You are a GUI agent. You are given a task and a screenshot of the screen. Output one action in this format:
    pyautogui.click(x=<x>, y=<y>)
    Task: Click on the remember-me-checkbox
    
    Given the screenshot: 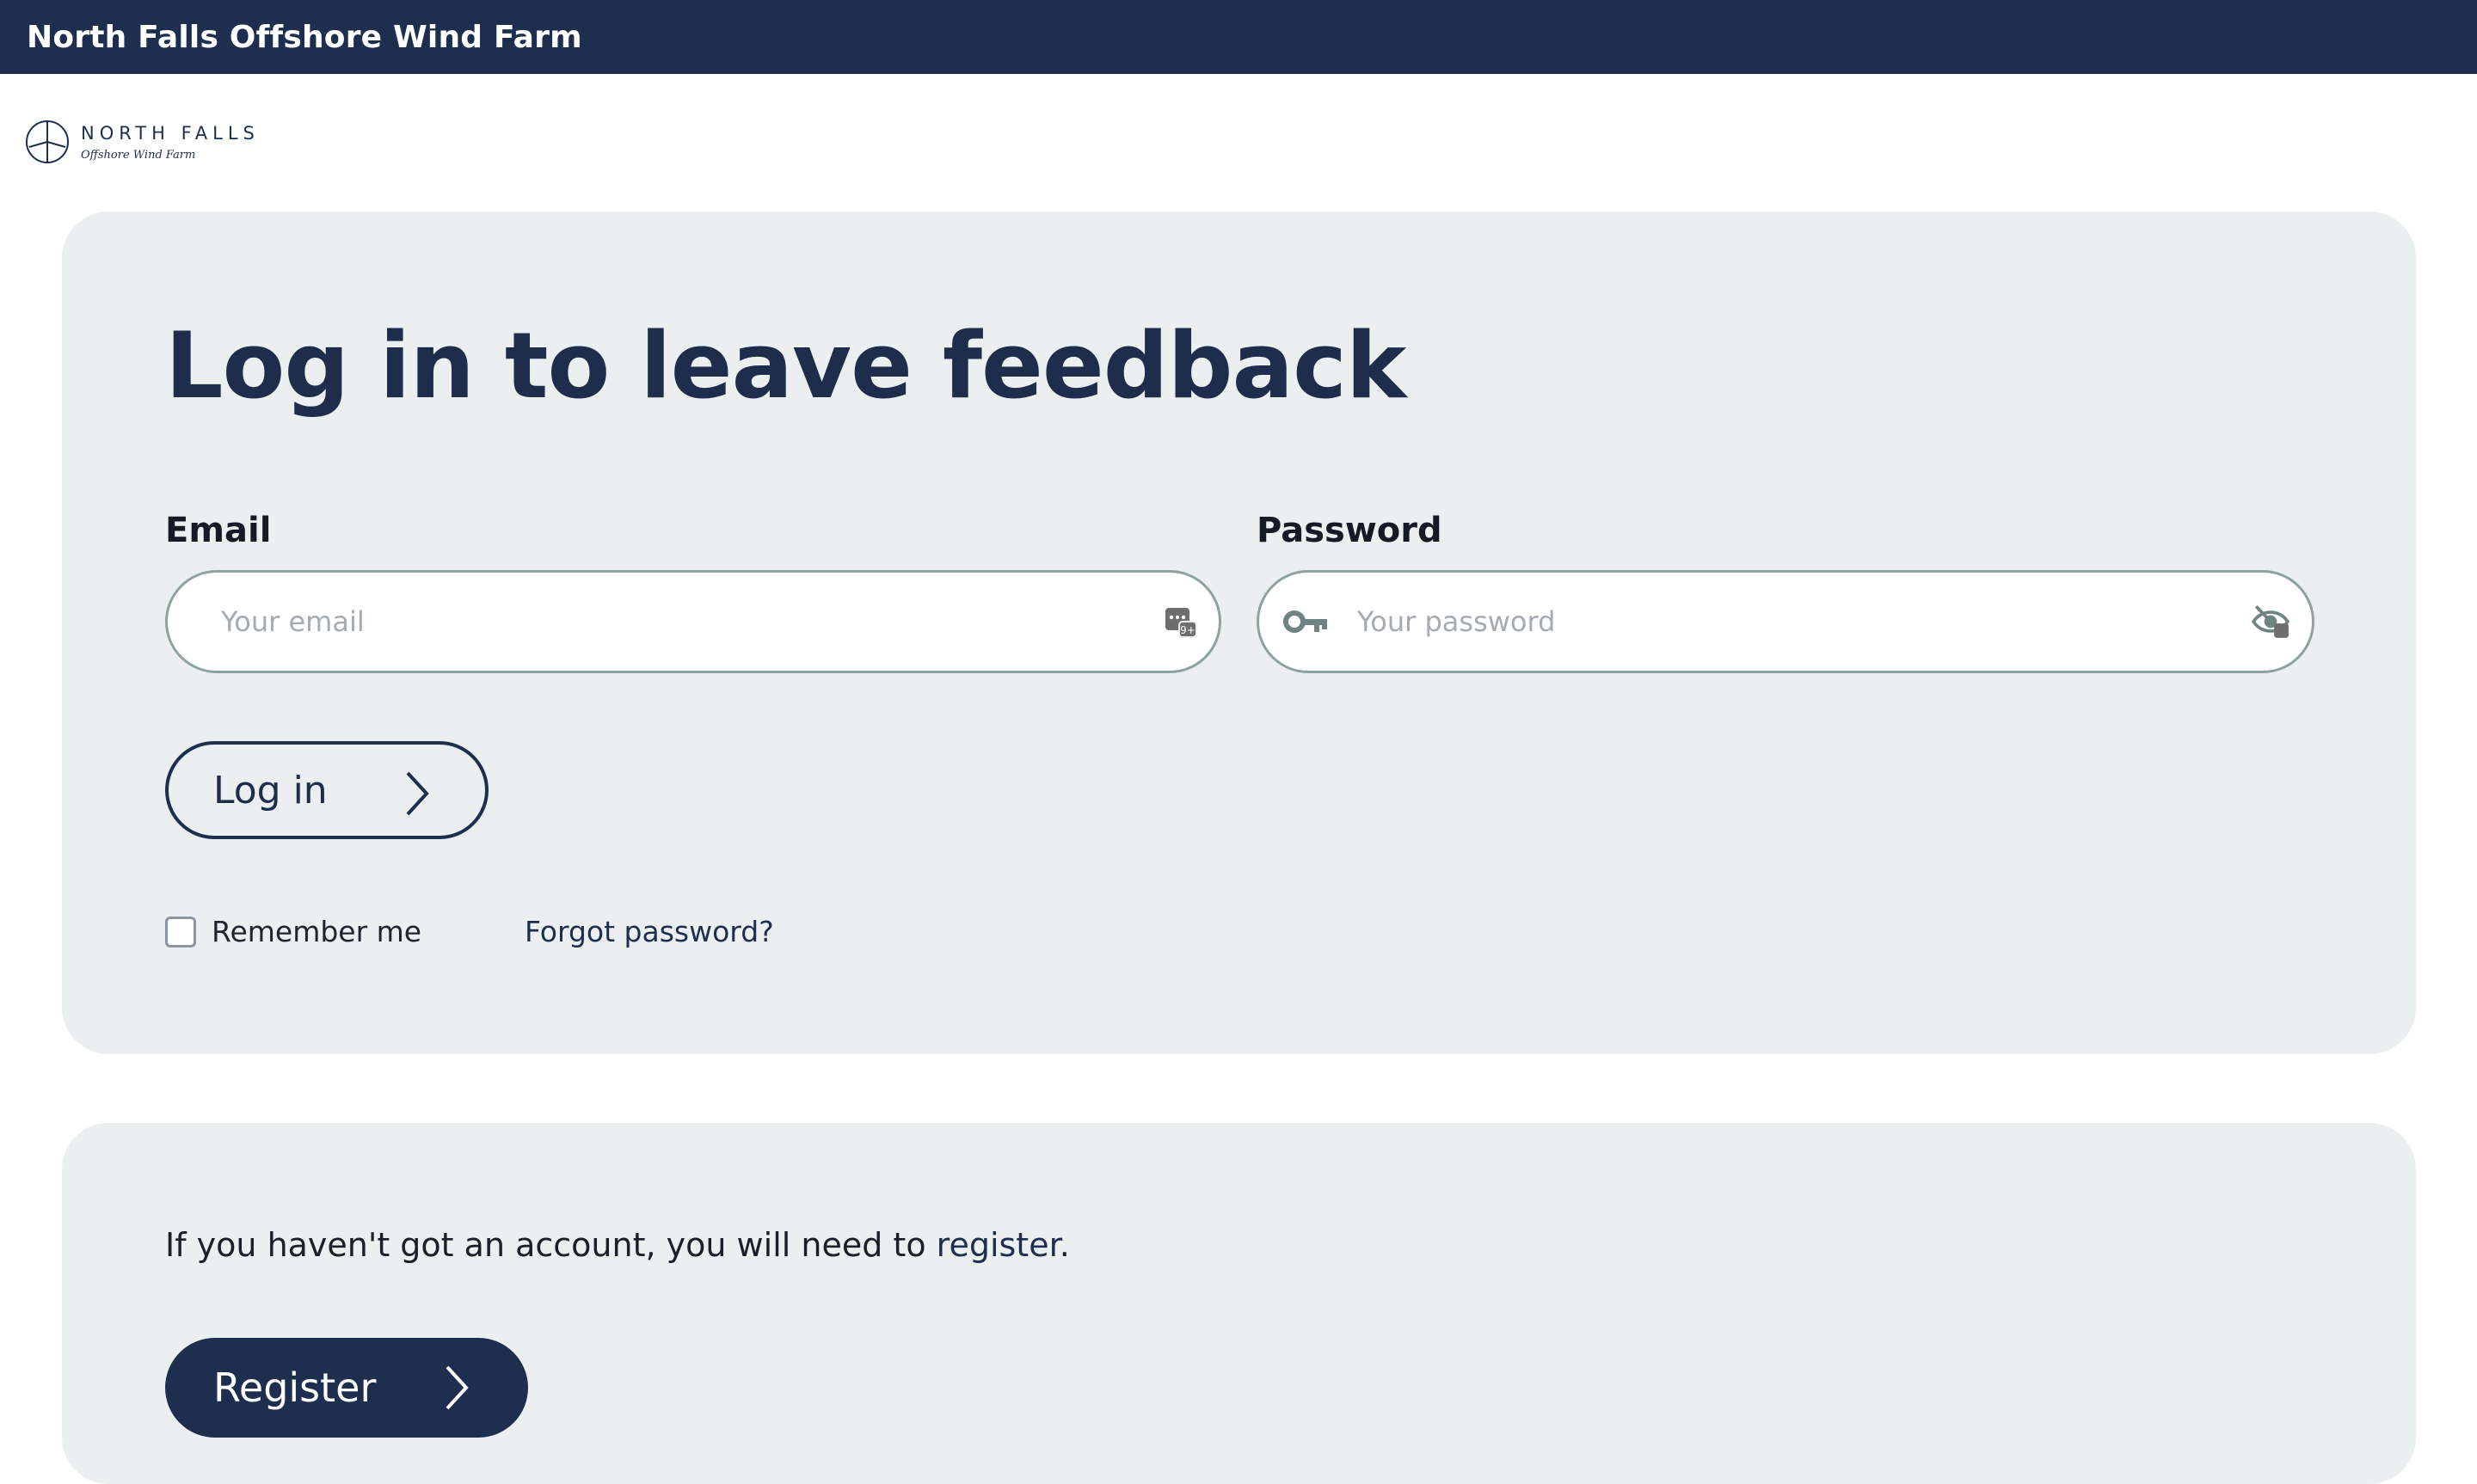 What is the action you would take?
    pyautogui.click(x=180, y=931)
    